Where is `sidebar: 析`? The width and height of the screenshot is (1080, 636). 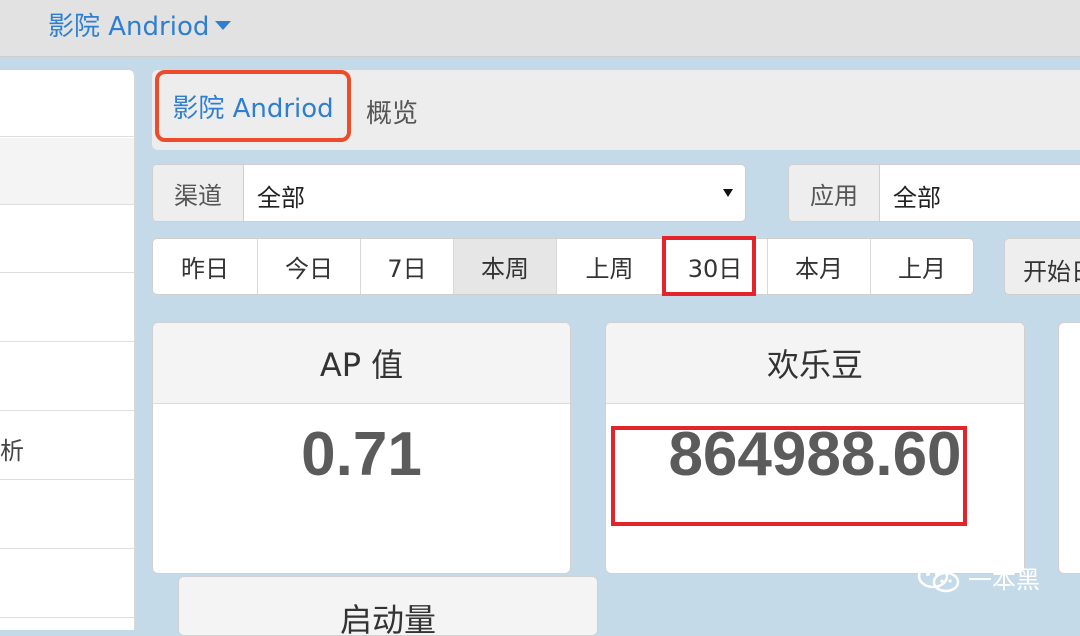 sidebar: 析 is located at coordinates (67, 350).